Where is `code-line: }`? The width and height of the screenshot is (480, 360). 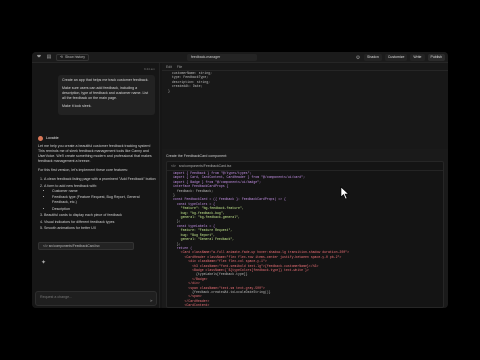
code-line: } is located at coordinates (169, 90).